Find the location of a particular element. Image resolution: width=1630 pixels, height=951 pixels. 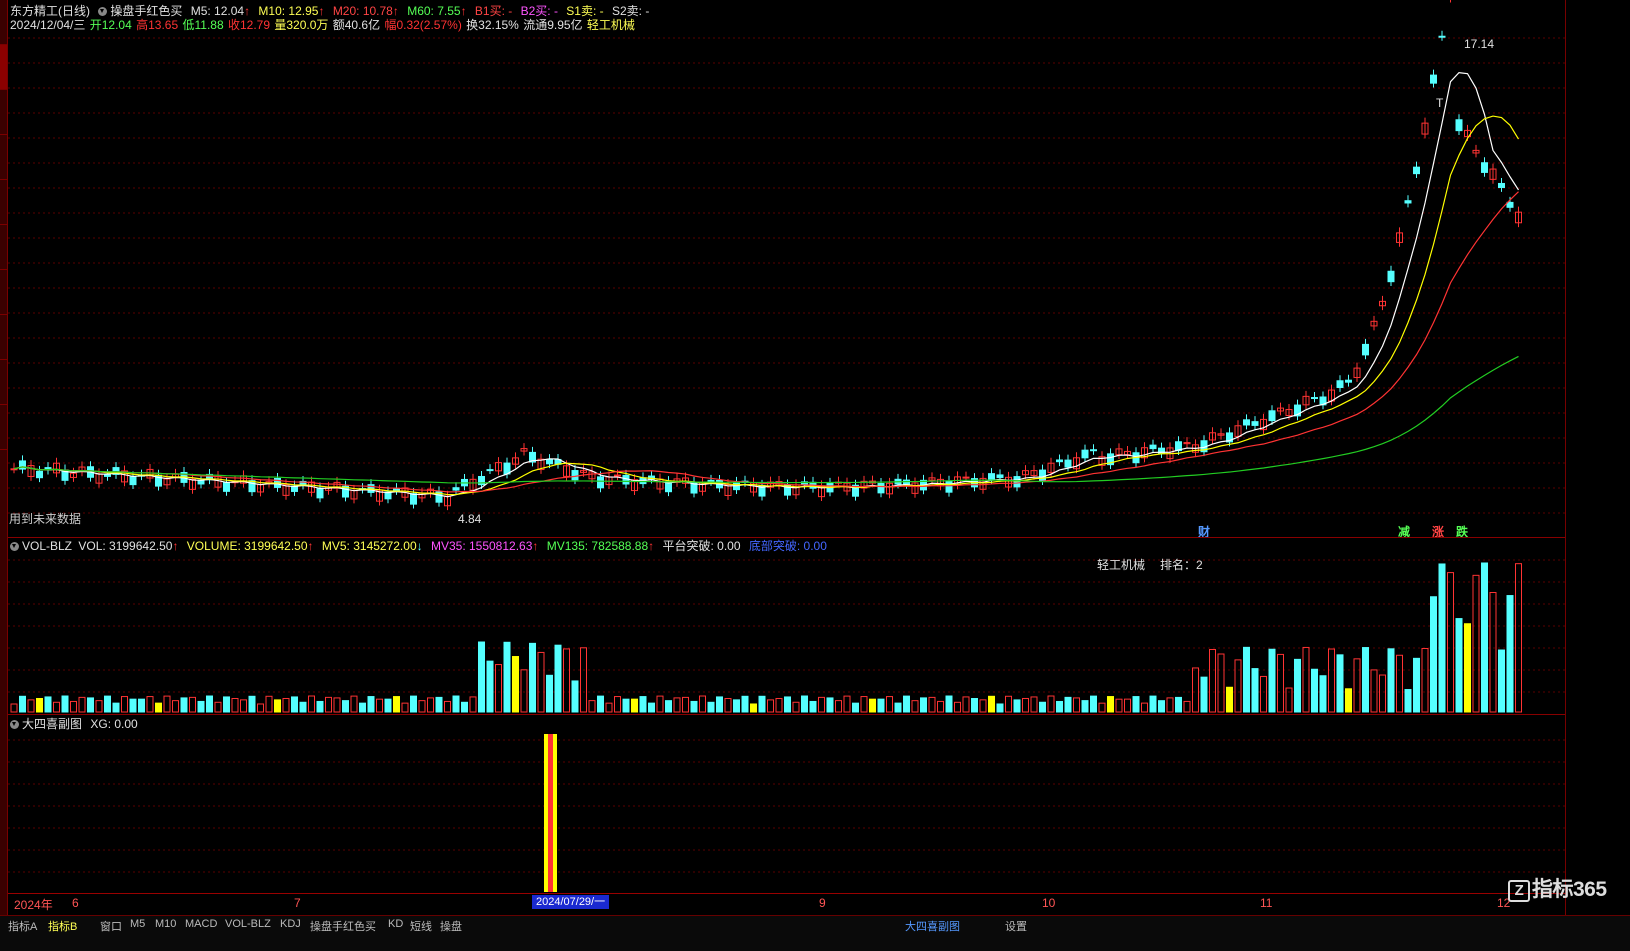

tab-item: 窗口 is located at coordinates (111, 926).